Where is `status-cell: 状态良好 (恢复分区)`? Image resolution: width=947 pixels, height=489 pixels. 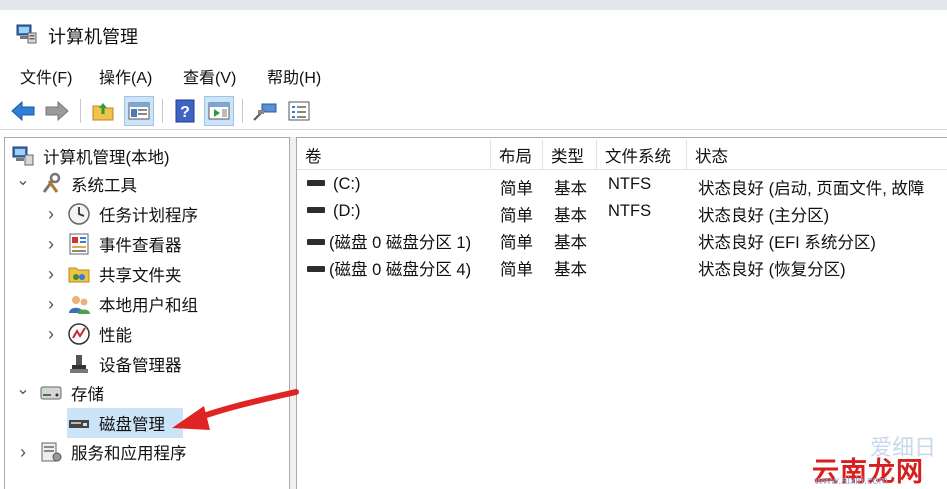
status-cell: 状态良好 (恢复分区) is located at coordinates (772, 270).